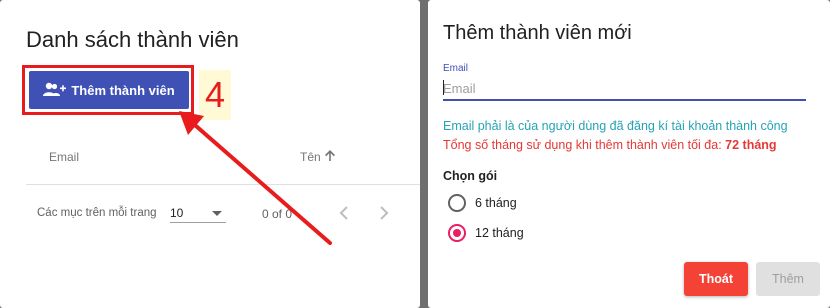  I want to click on chevron-left-icon, so click(343, 213).